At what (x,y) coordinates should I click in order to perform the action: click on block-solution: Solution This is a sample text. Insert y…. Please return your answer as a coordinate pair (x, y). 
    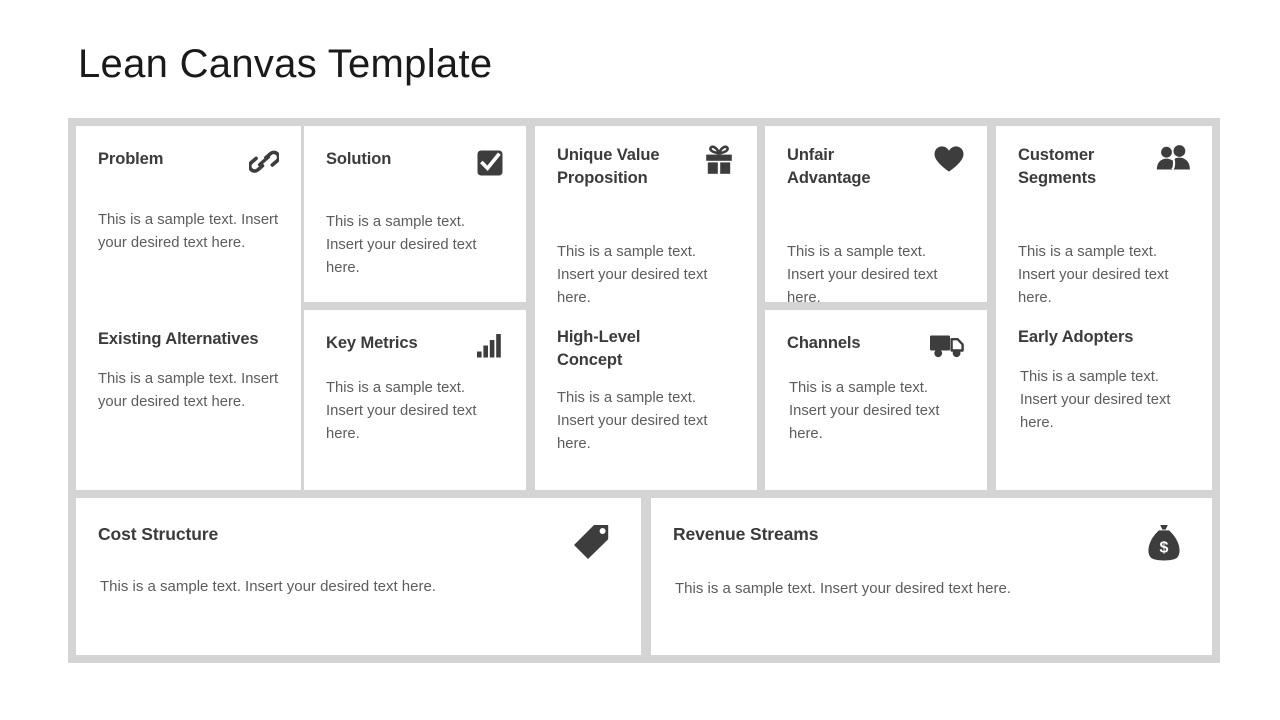
    Looking at the image, I should click on (415, 214).